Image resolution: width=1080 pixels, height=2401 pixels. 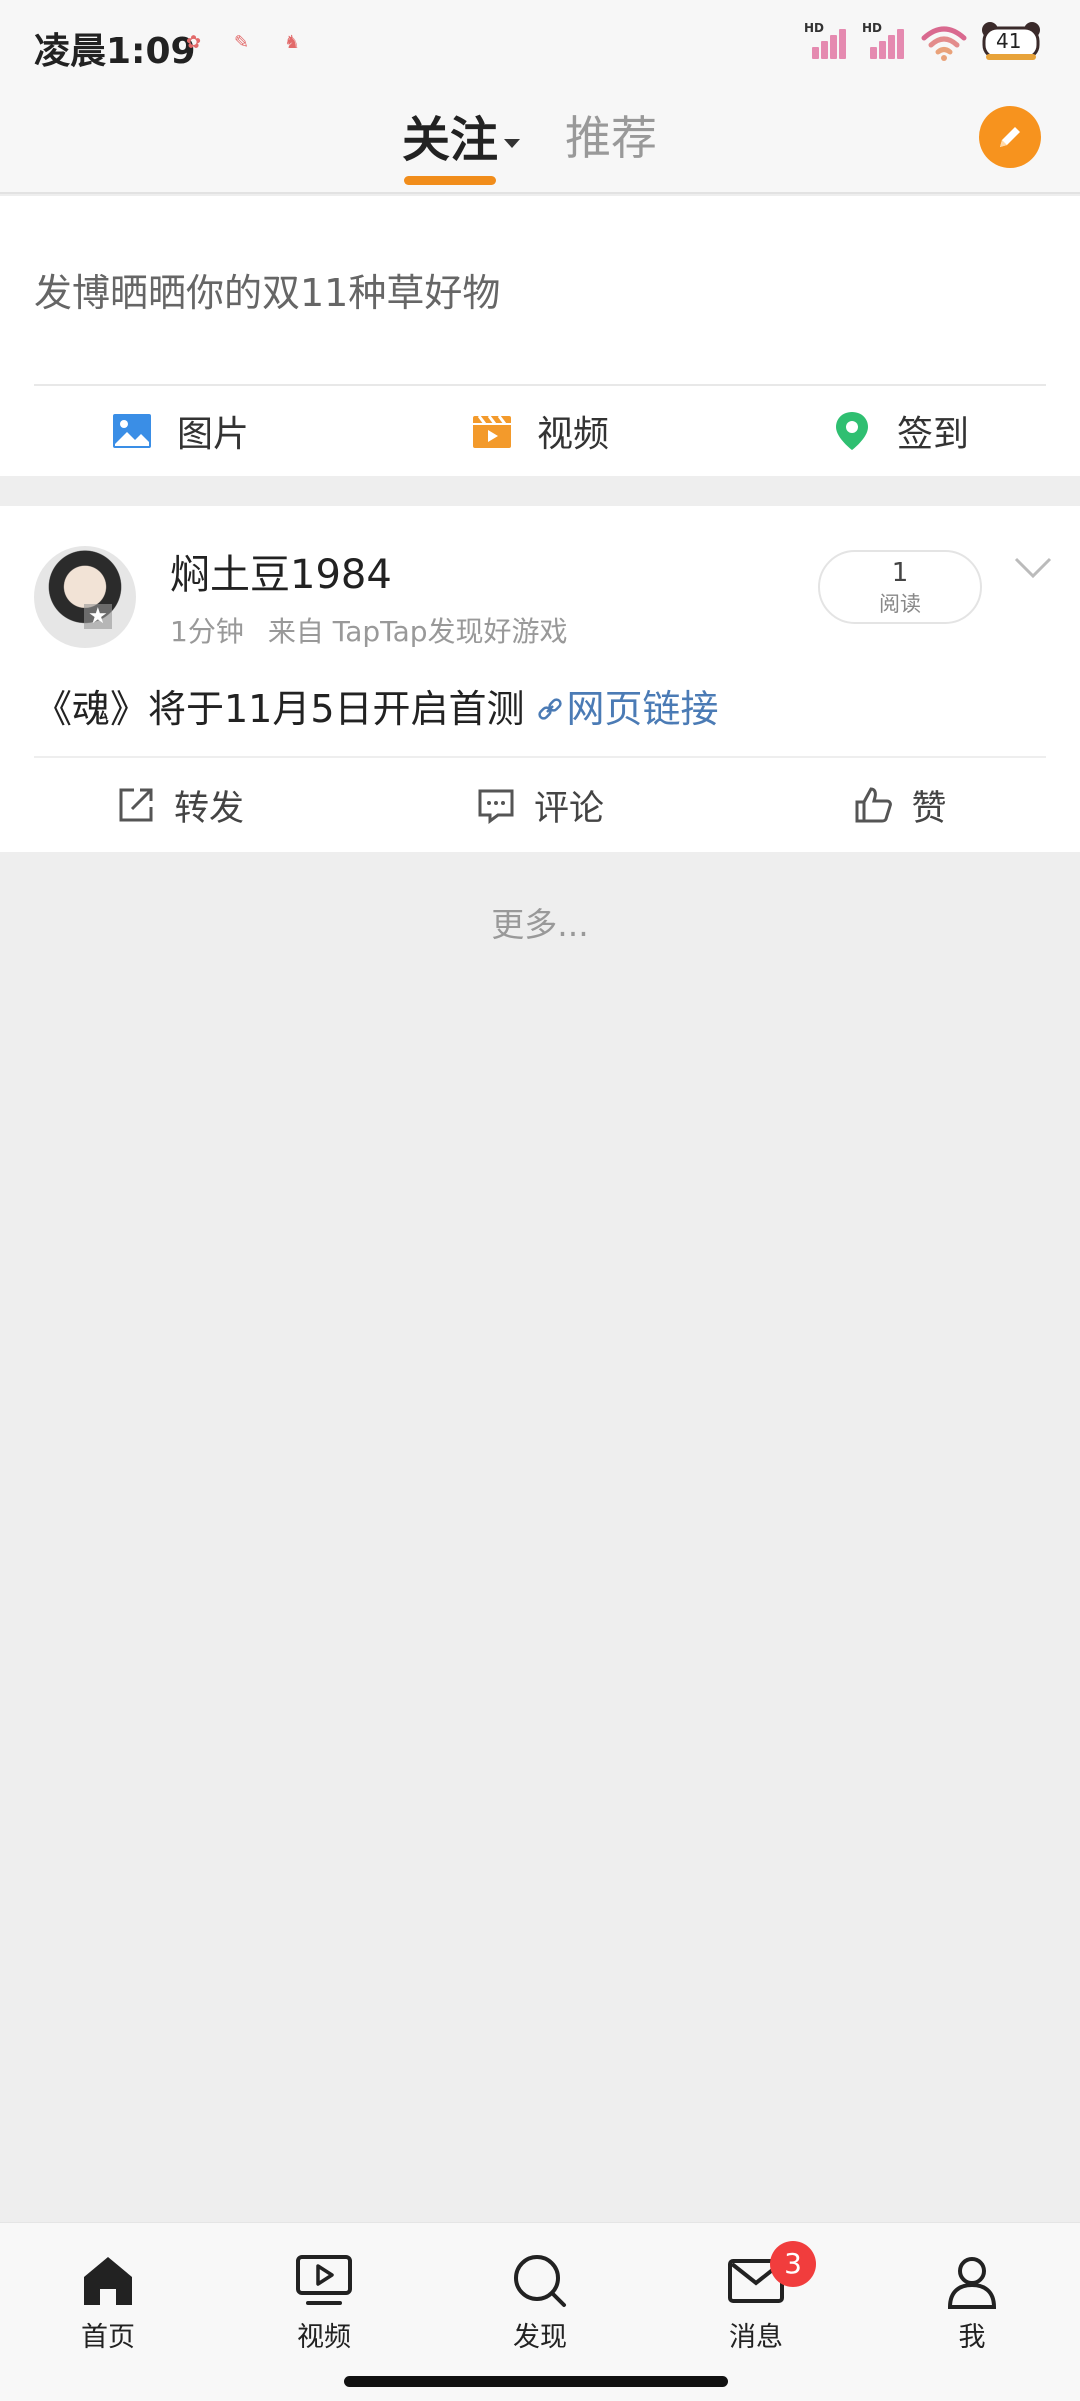 I want to click on post-source: 来自 TapTap发现好游戏, so click(x=417, y=631).